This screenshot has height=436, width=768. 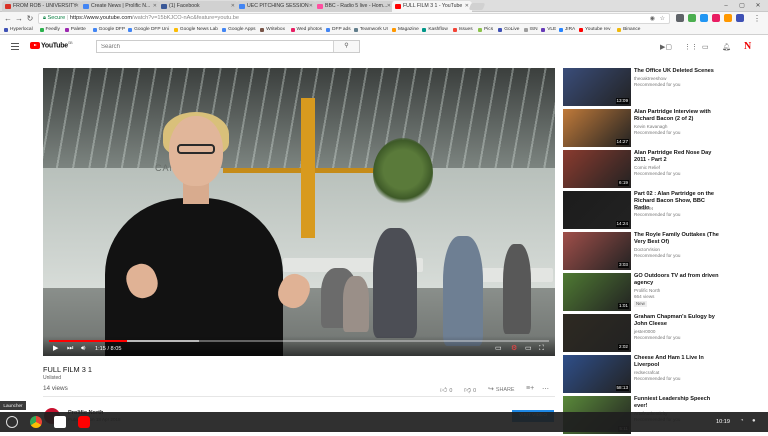 I want to click on bookmark-item: GoLive, so click(x=508, y=30).